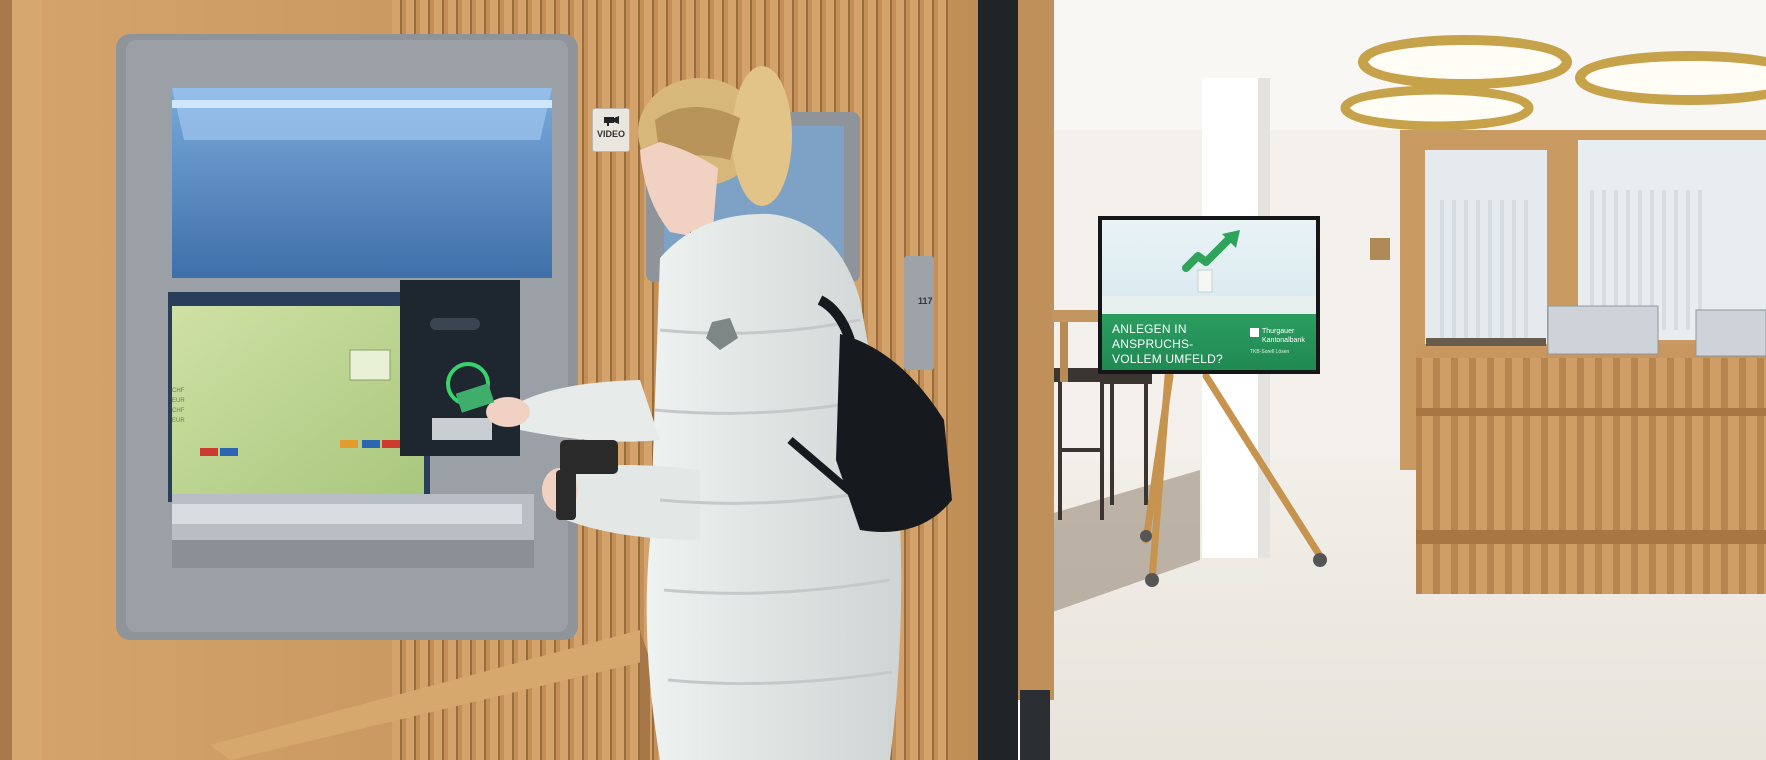 This screenshot has width=1766, height=760. Describe the element at coordinates (611, 121) in the screenshot. I see `camera-icon` at that location.